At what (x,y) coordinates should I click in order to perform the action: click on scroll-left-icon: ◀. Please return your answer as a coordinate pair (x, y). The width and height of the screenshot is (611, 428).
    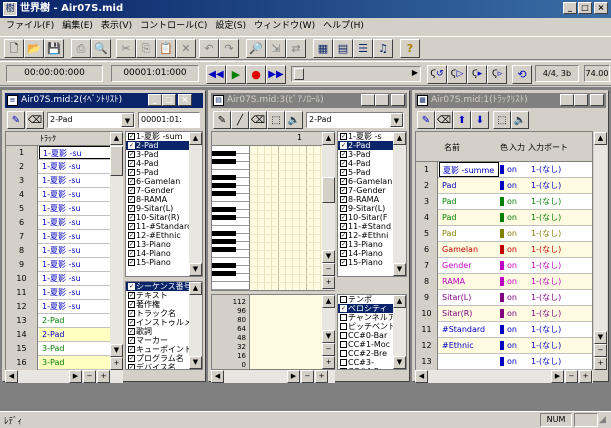
    Looking at the image, I should click on (421, 376).